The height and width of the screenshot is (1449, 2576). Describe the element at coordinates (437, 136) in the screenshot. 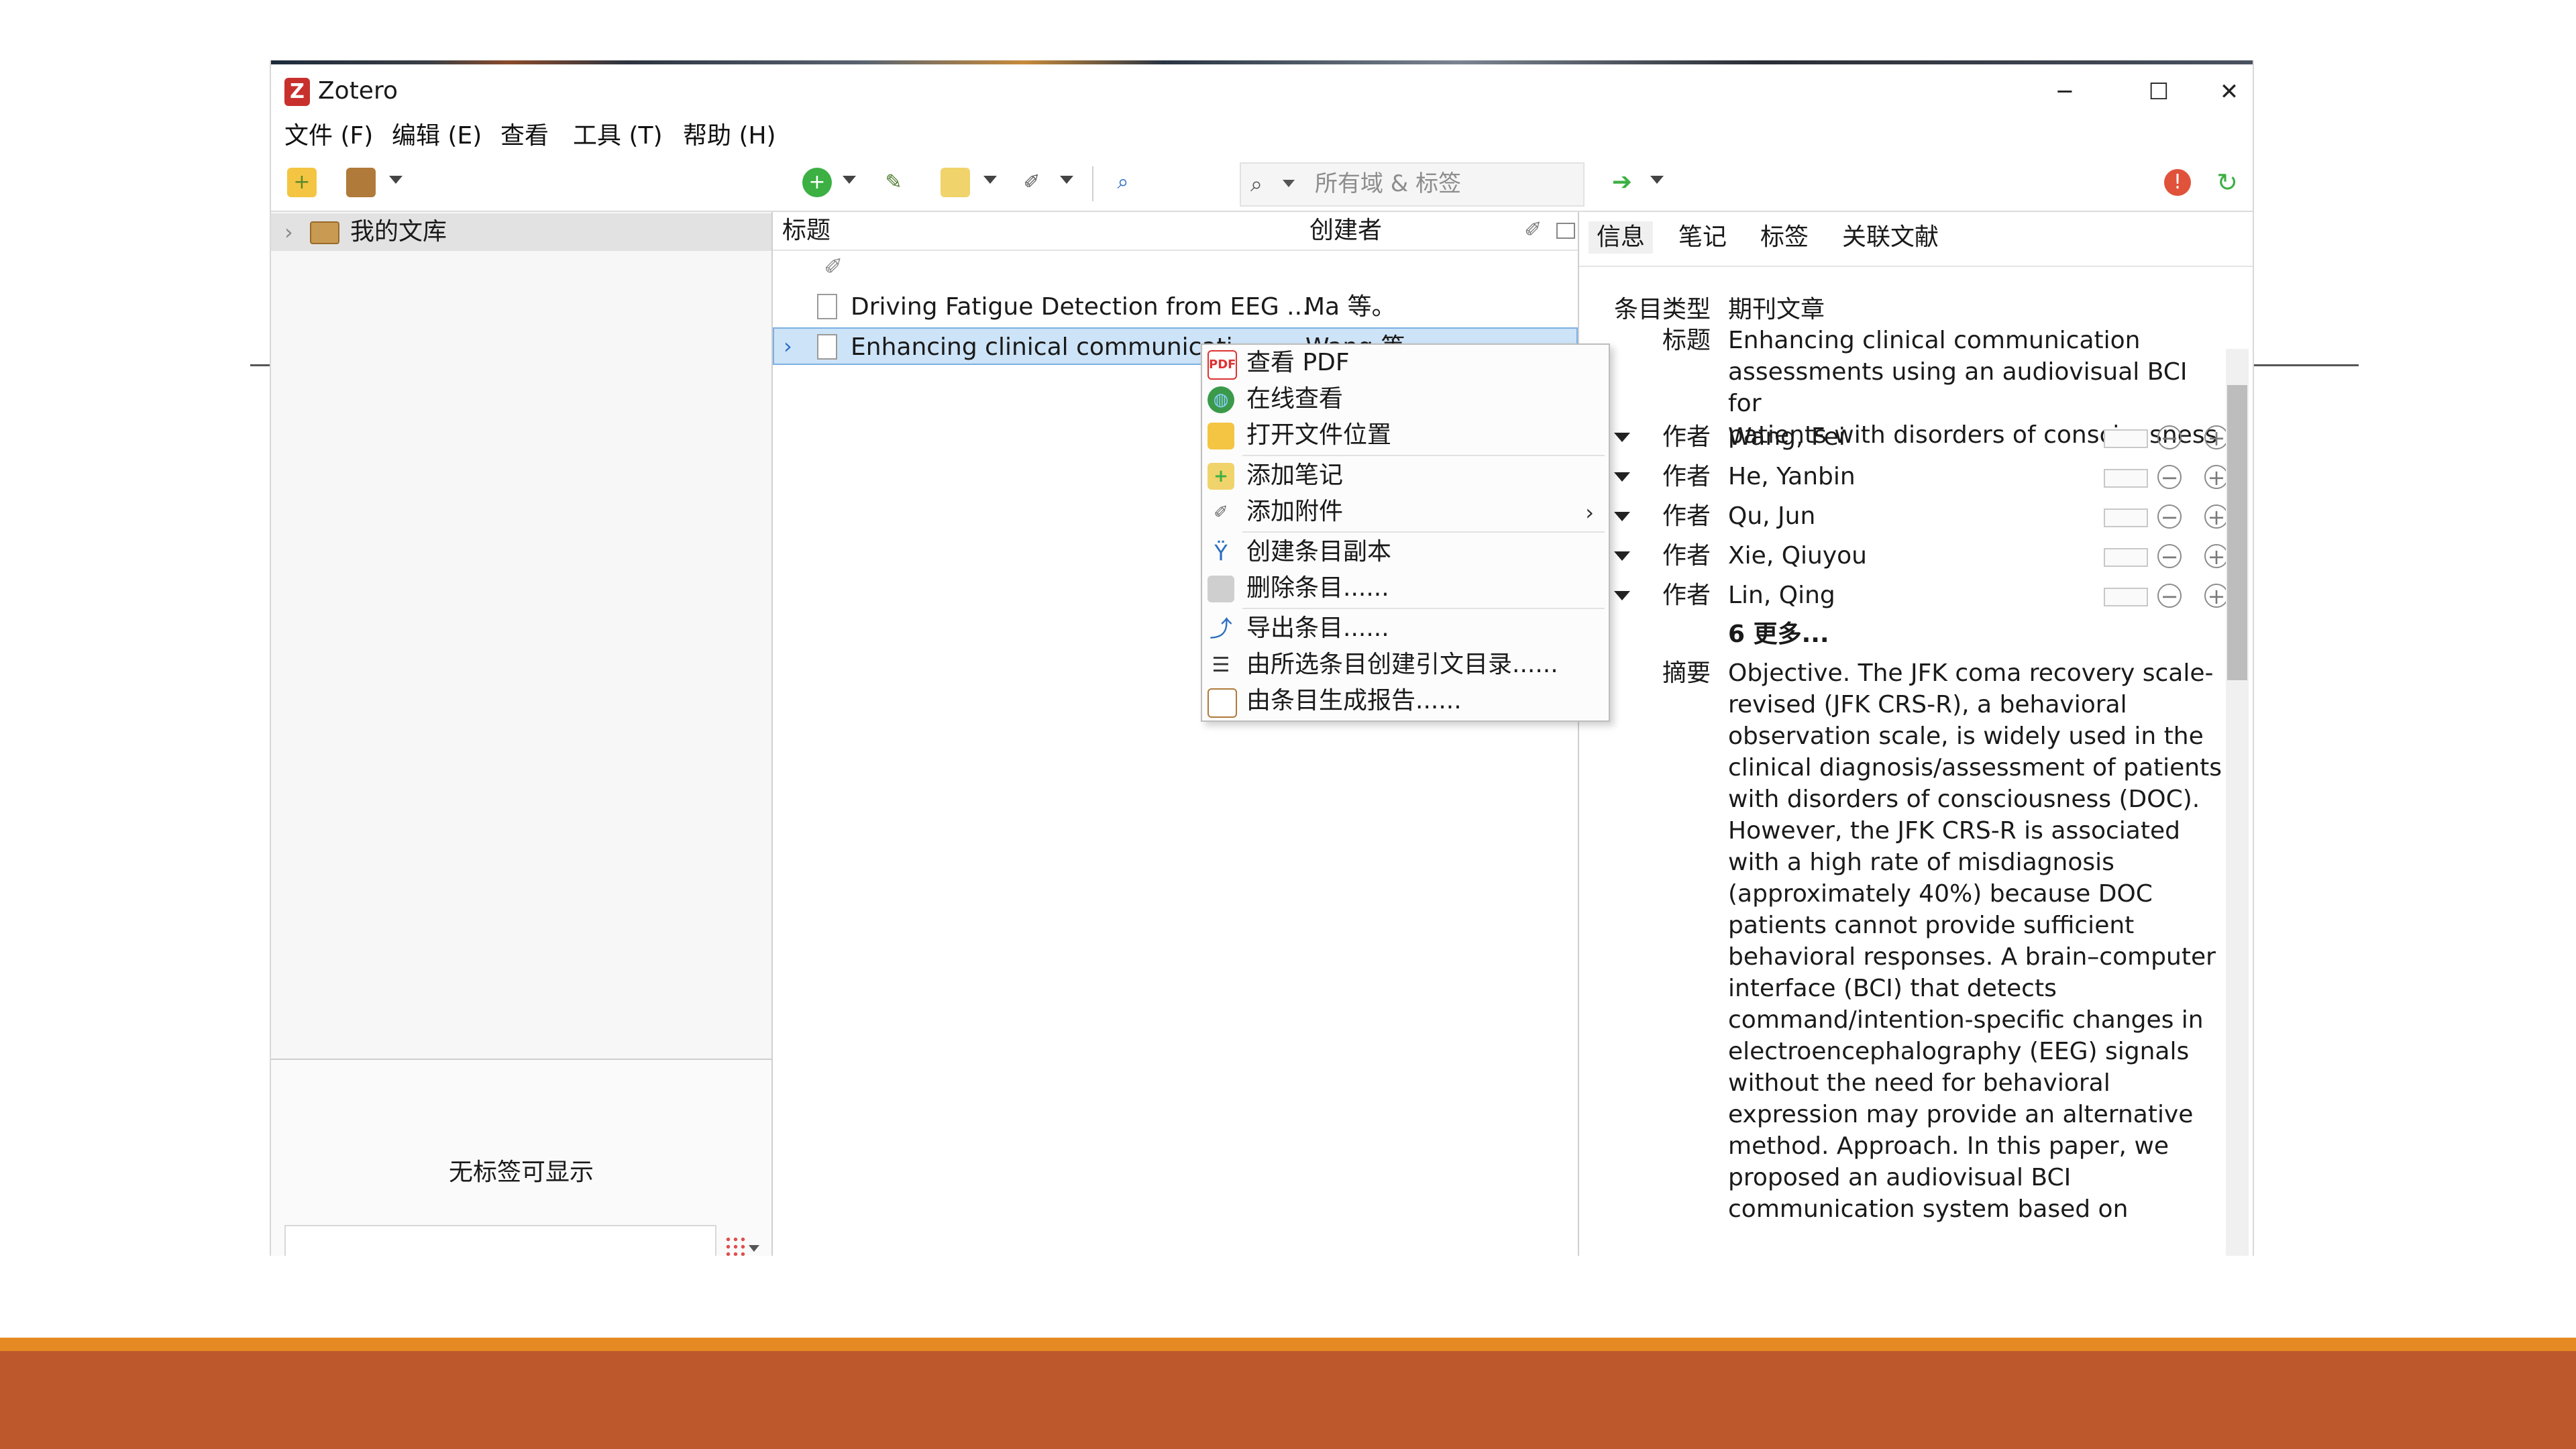

I see `menu-edit: 编辑 (E)` at that location.